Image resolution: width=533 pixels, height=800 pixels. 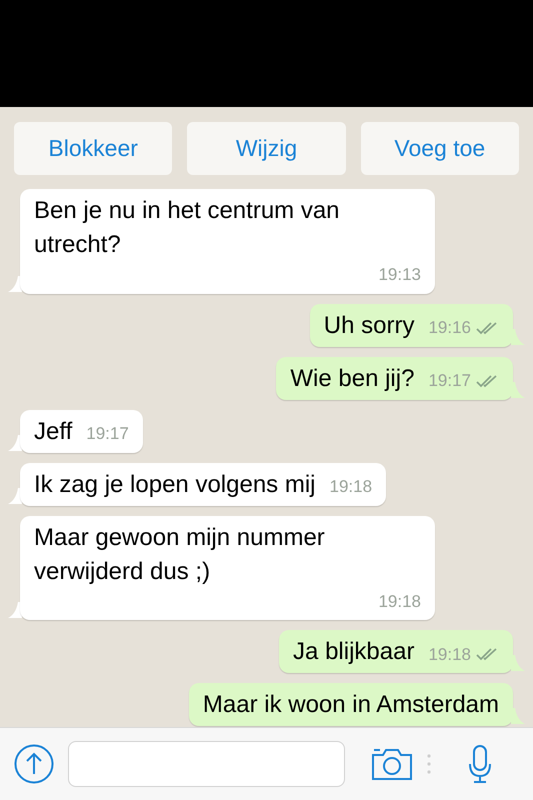 I want to click on camera-icon, so click(x=392, y=764).